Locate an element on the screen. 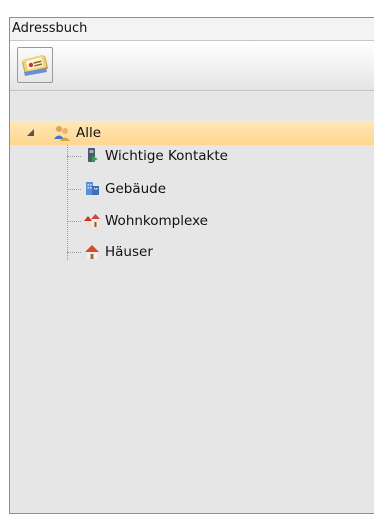  tree-item-wohnkomplexe: Wohnkomplexe is located at coordinates (192, 221).